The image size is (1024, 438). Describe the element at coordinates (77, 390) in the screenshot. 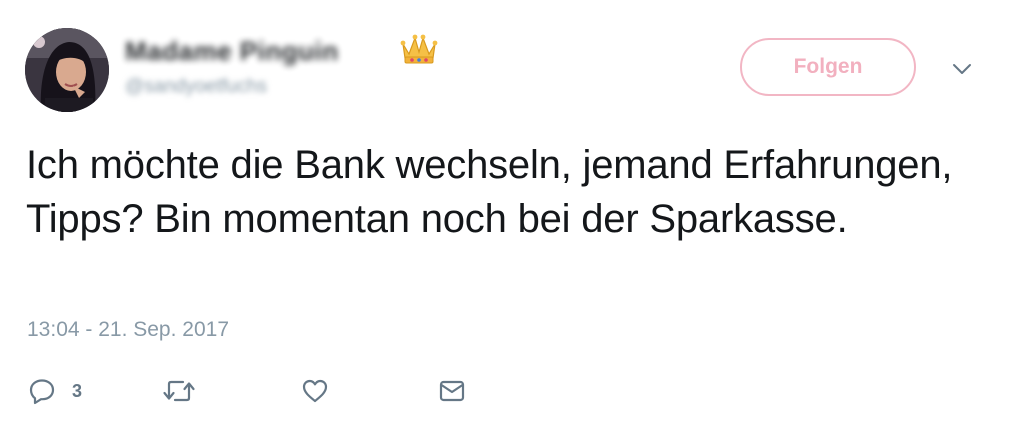

I see `reply-count: 3` at that location.